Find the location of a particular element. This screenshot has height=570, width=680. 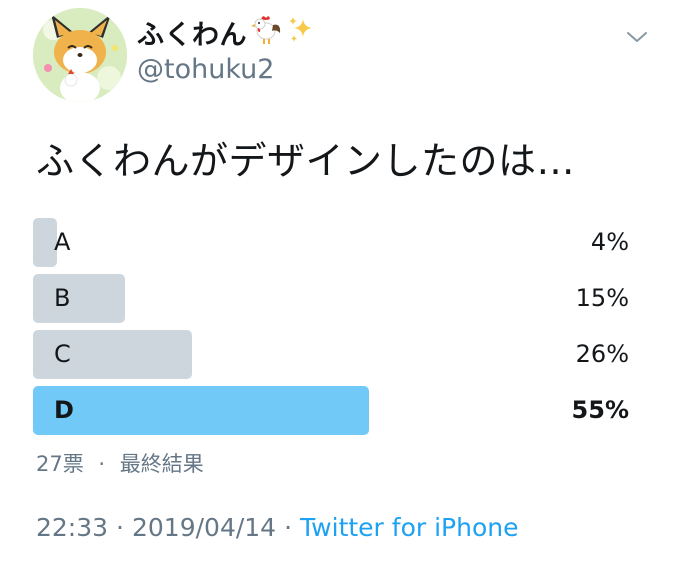

poll-option-percent: 15% is located at coordinates (602, 298).